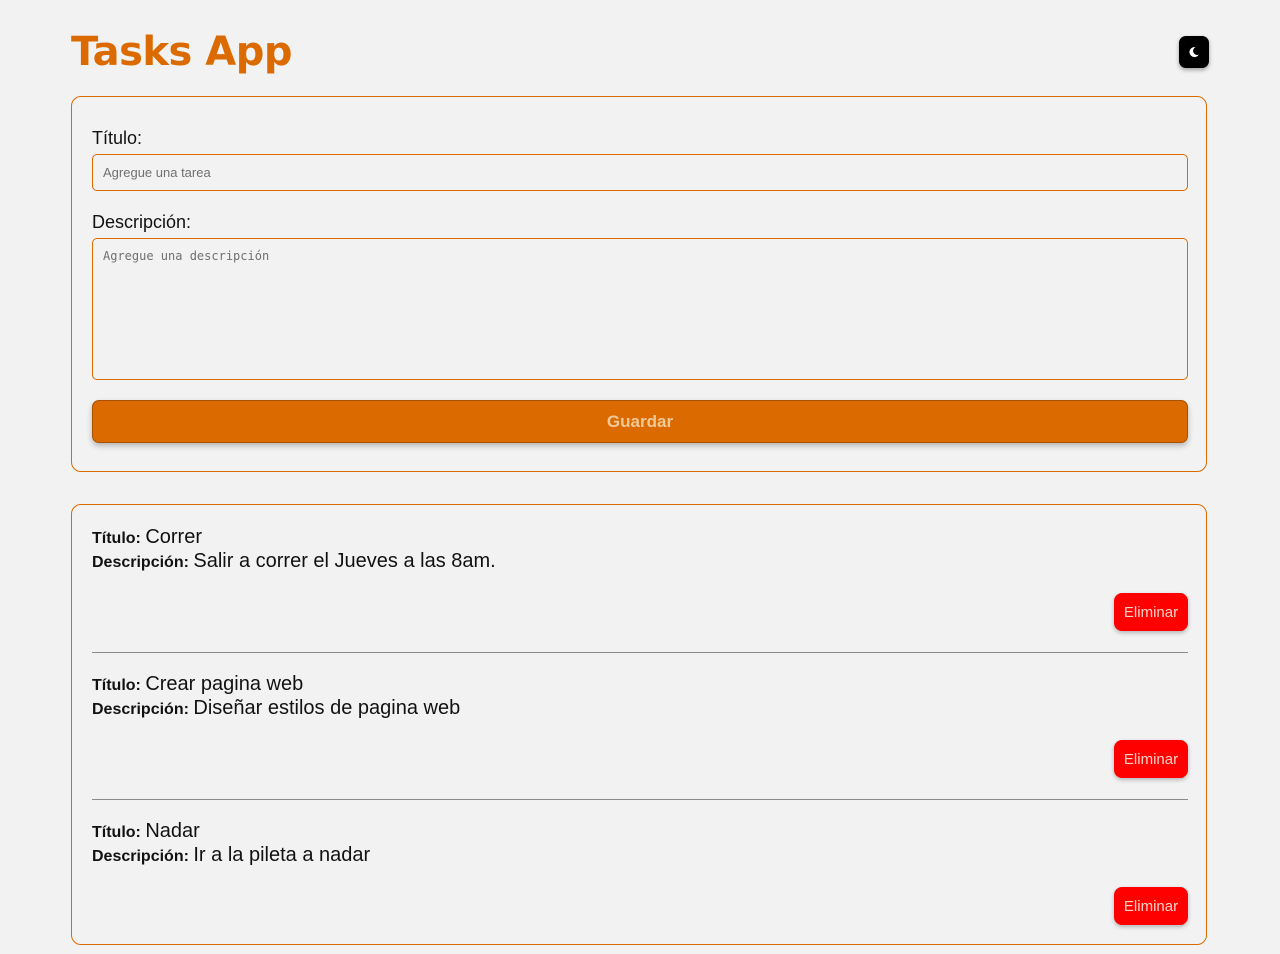 This screenshot has height=954, width=1280. What do you see at coordinates (224, 684) in the screenshot?
I see `task-title: Crear pagina web` at bounding box center [224, 684].